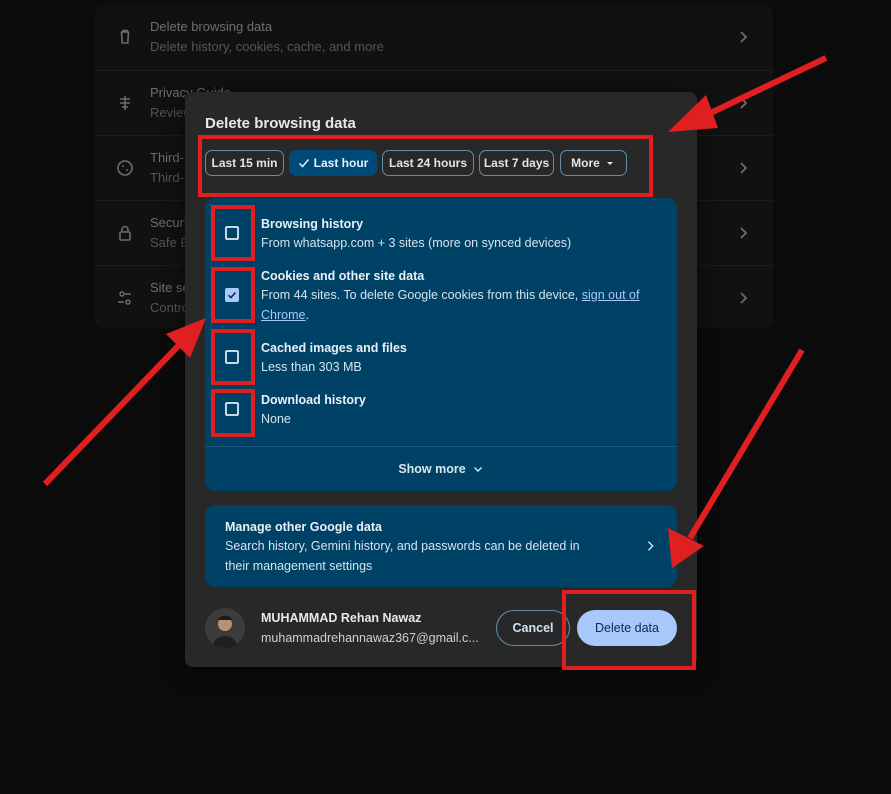  Describe the element at coordinates (334, 348) in the screenshot. I see `option-title: Cached images and files` at that location.